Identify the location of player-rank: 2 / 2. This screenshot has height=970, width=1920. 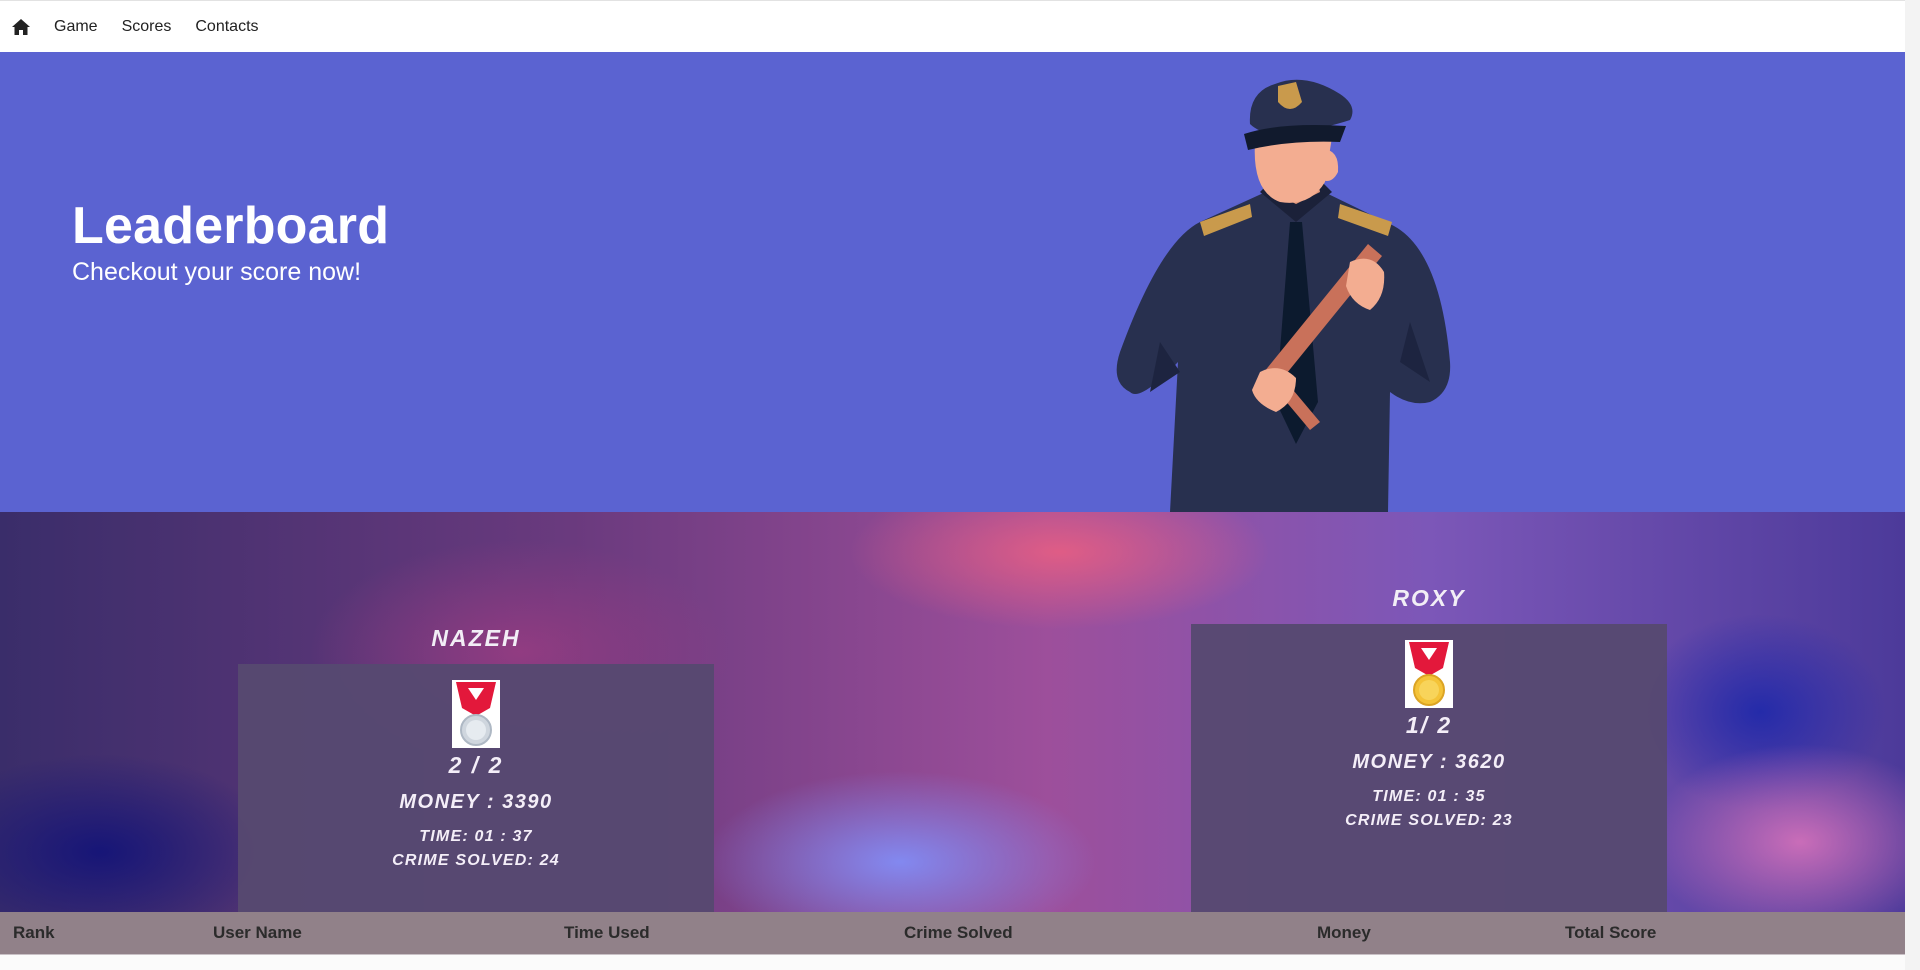
(476, 765).